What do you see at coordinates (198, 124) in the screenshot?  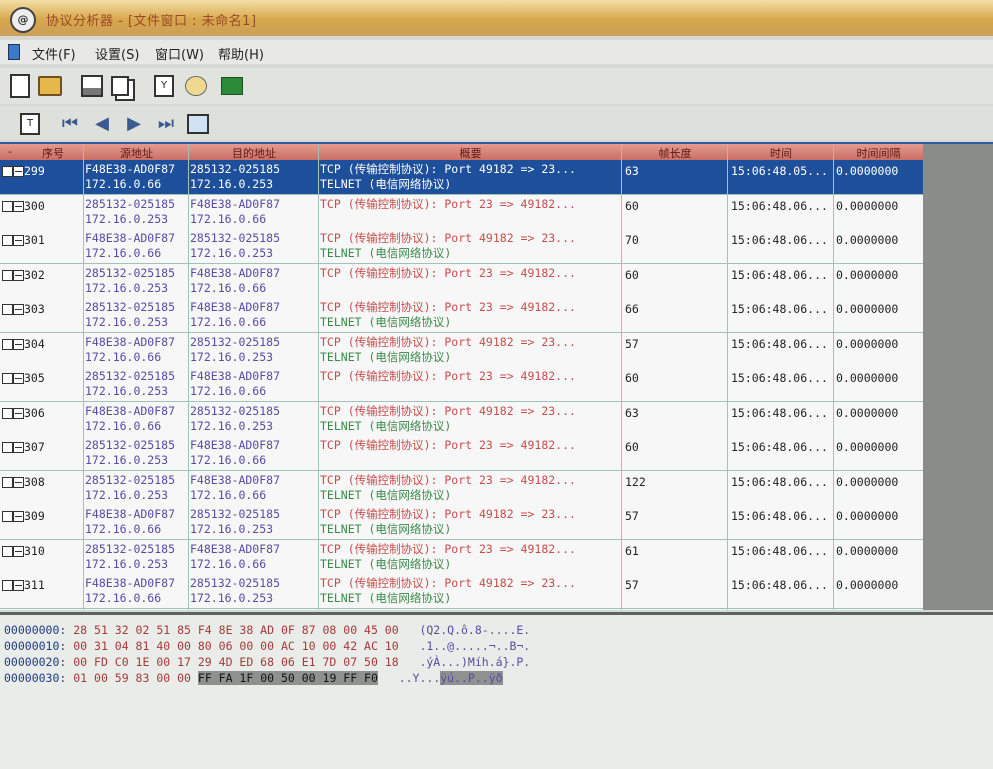 I see `image-button` at bounding box center [198, 124].